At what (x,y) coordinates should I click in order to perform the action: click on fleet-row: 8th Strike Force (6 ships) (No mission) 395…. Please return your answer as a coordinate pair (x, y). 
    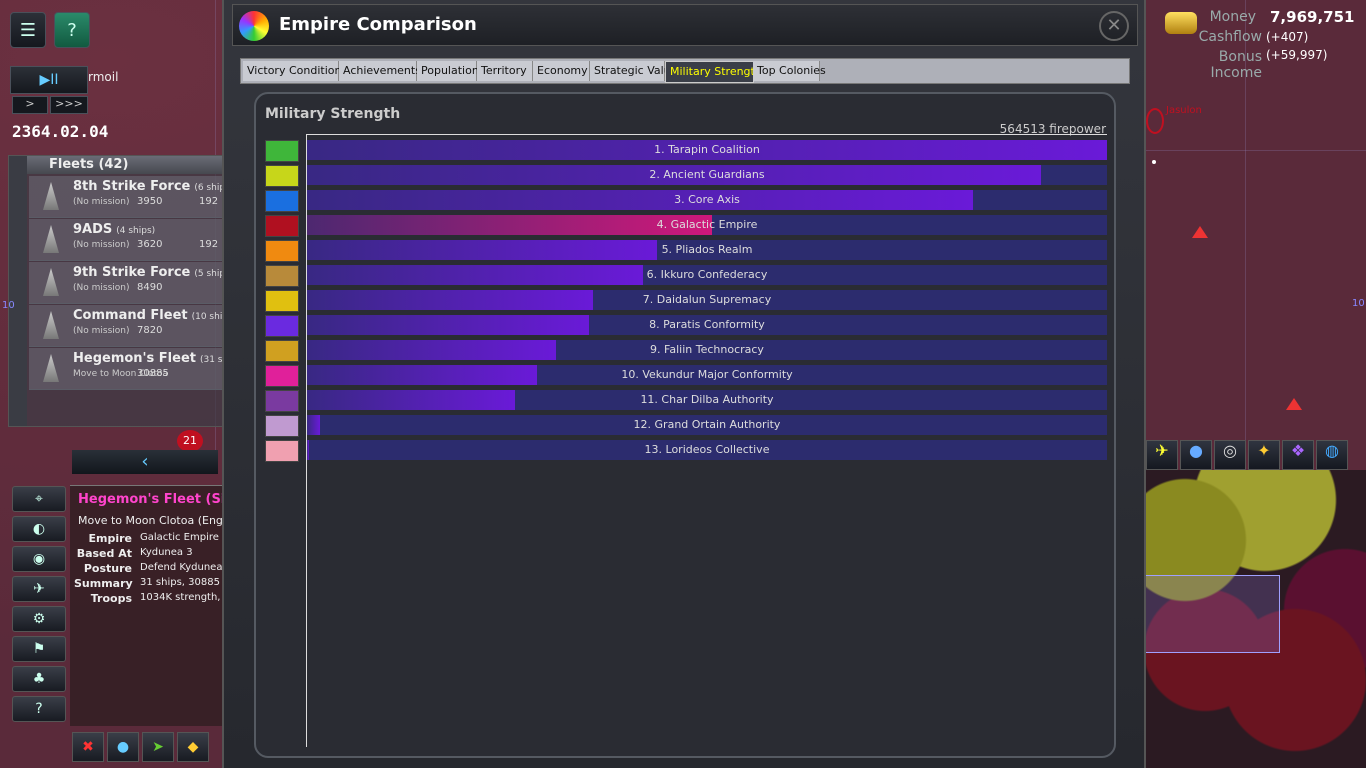
    Looking at the image, I should click on (131, 197).